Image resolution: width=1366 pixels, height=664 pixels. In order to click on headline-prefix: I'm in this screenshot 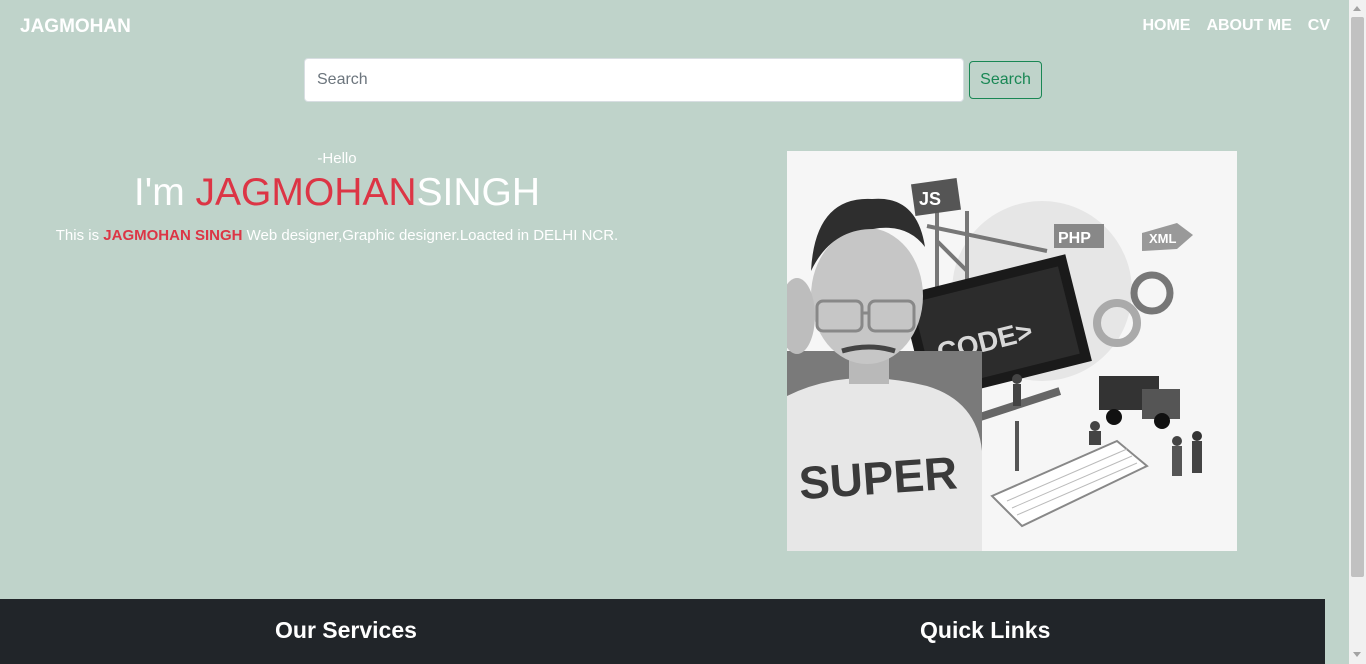, I will do `click(164, 192)`.